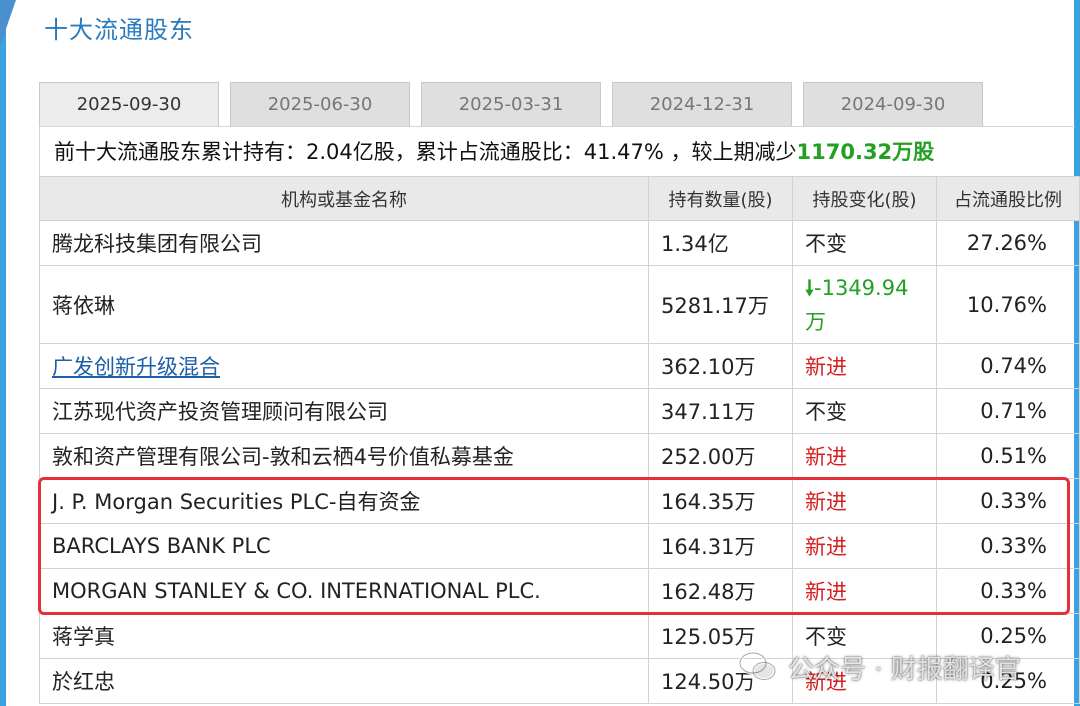 The height and width of the screenshot is (706, 1080). Describe the element at coordinates (344, 366) in the screenshot. I see `holder-name-cell: 广发创新升级混合` at that location.